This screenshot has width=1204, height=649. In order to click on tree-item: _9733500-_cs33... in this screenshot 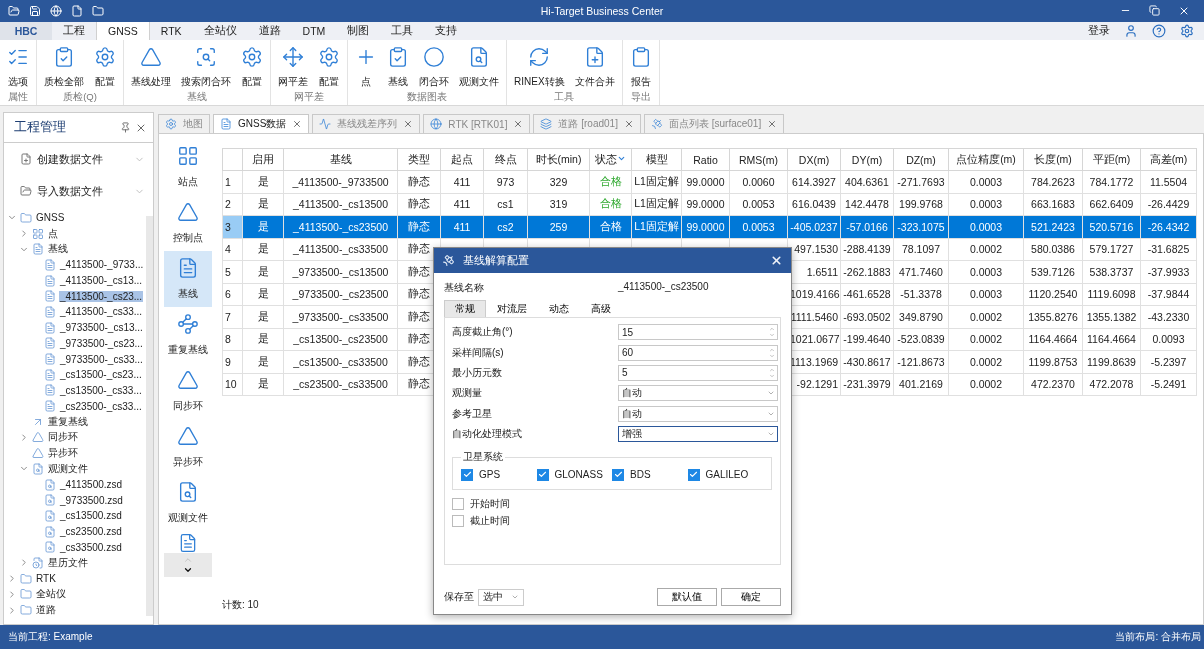, I will do `click(101, 359)`.